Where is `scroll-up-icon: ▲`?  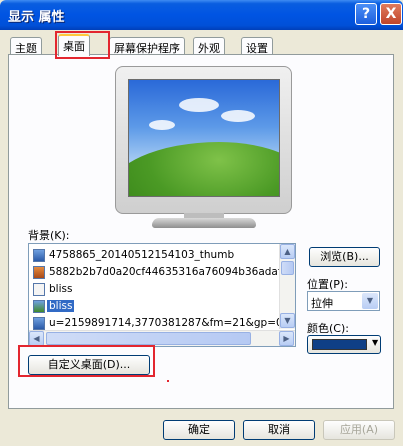 scroll-up-icon: ▲ is located at coordinates (287, 251).